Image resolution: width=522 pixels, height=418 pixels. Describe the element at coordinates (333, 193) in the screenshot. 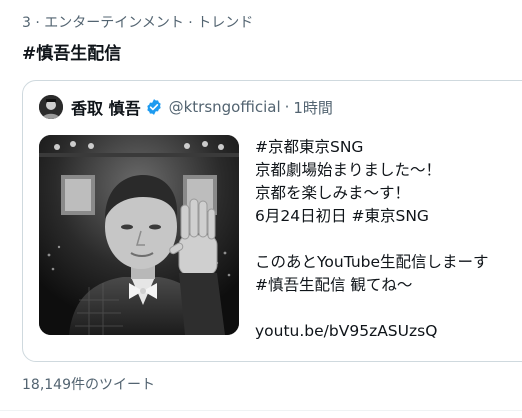

I see `tweet-line-3: 京都を楽しみま〜す！` at that location.